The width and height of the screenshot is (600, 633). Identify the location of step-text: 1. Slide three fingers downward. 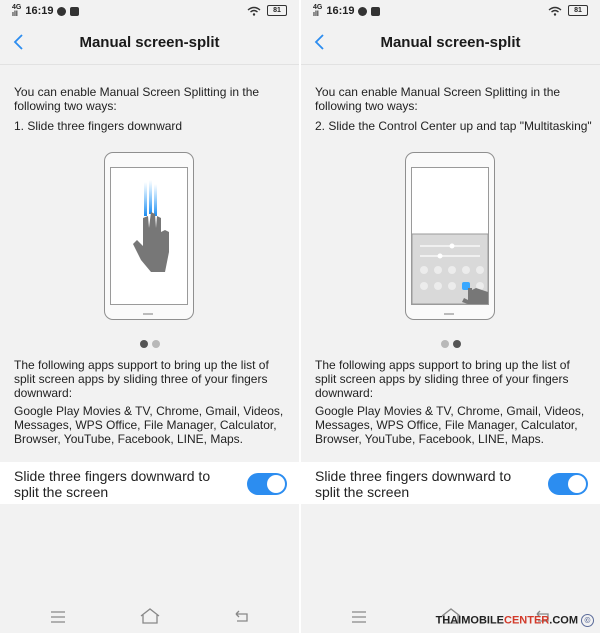
(98, 126).